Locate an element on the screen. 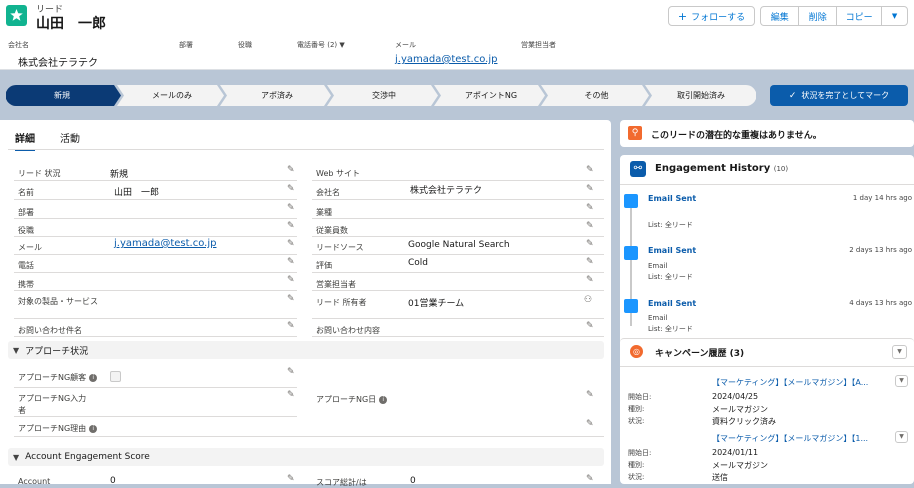  email-icon is located at coordinates (631, 253).